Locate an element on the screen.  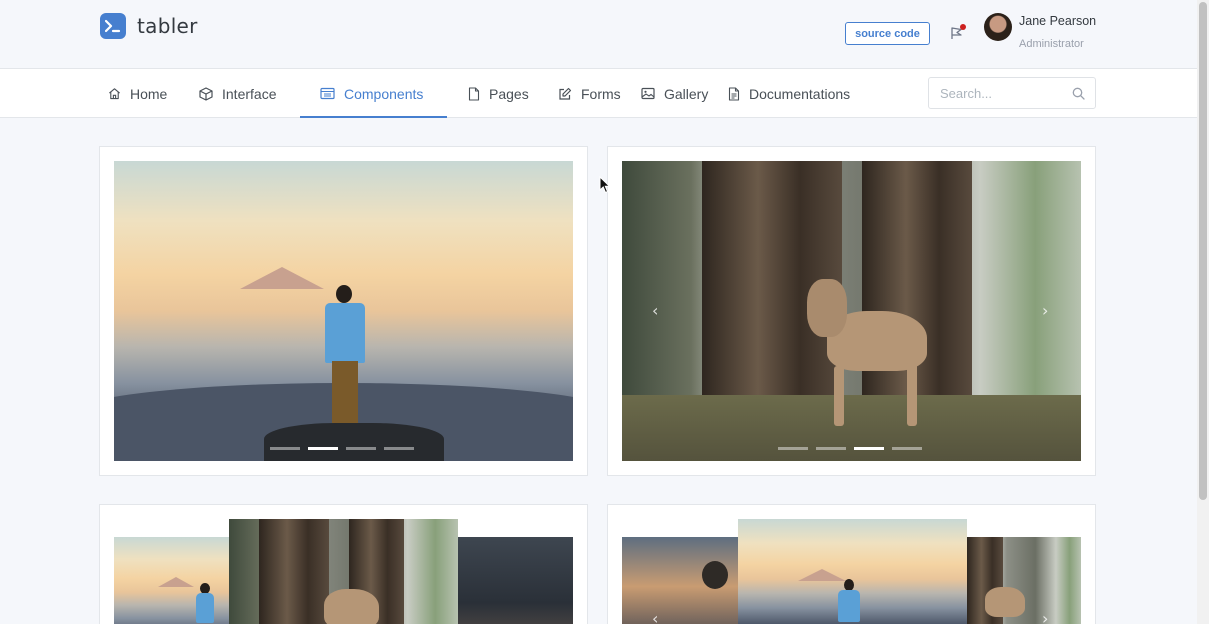
search-box is located at coordinates (1012, 93).